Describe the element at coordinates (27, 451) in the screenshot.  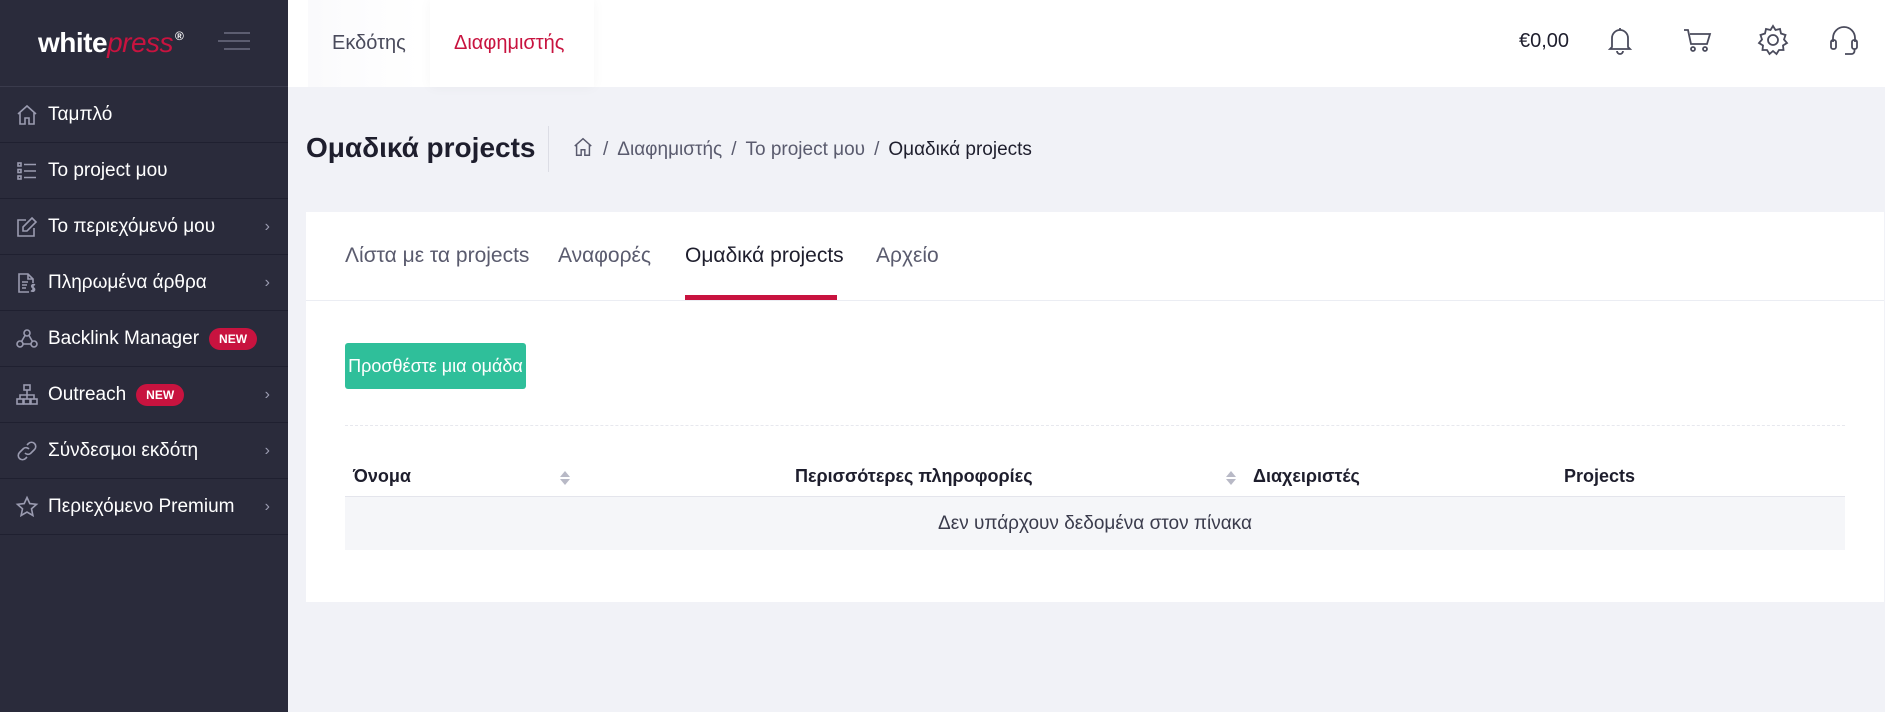
I see `link-icon` at that location.